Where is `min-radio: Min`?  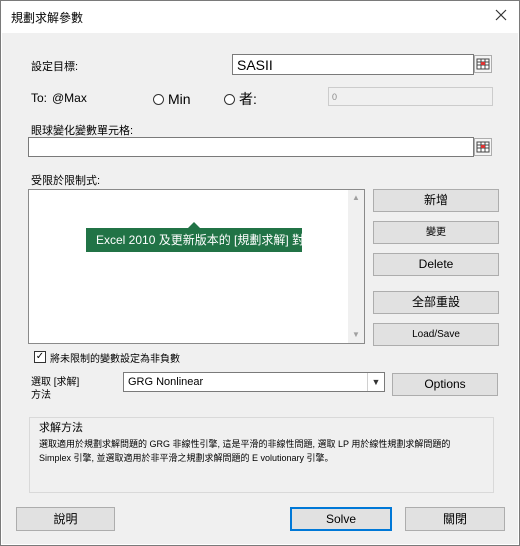
min-radio: Min is located at coordinates (172, 99).